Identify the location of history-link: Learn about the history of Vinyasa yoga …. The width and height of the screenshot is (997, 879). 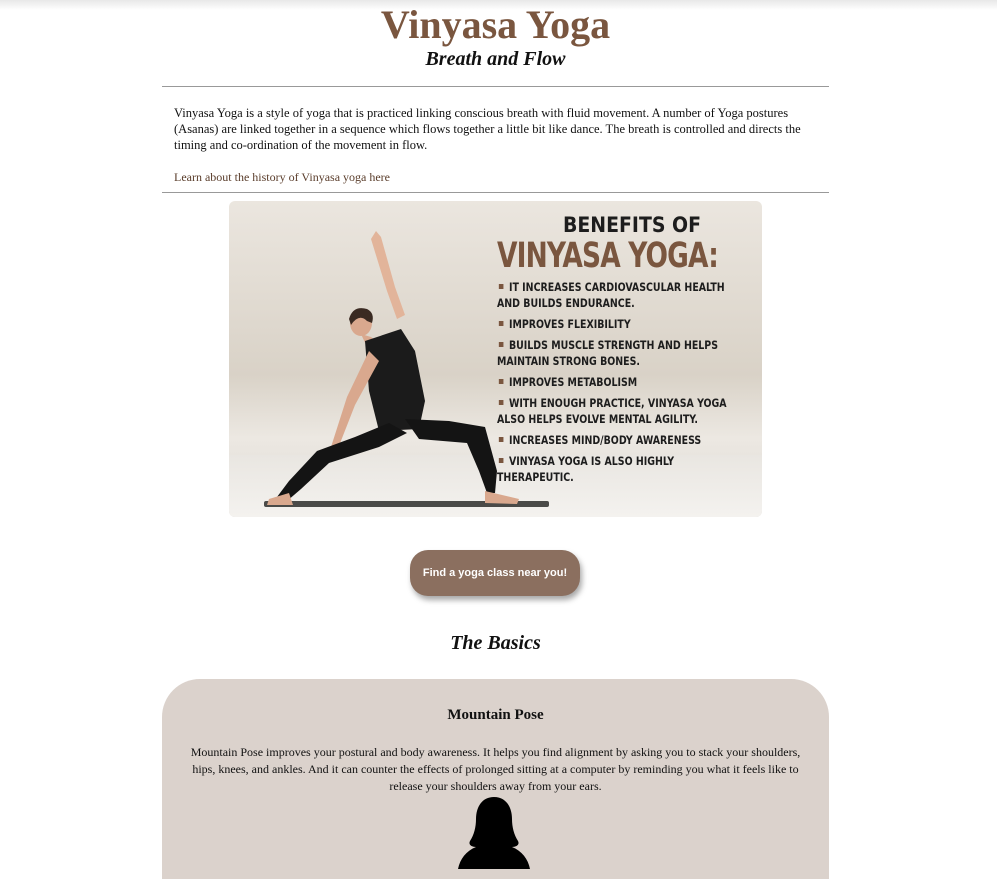
(282, 177).